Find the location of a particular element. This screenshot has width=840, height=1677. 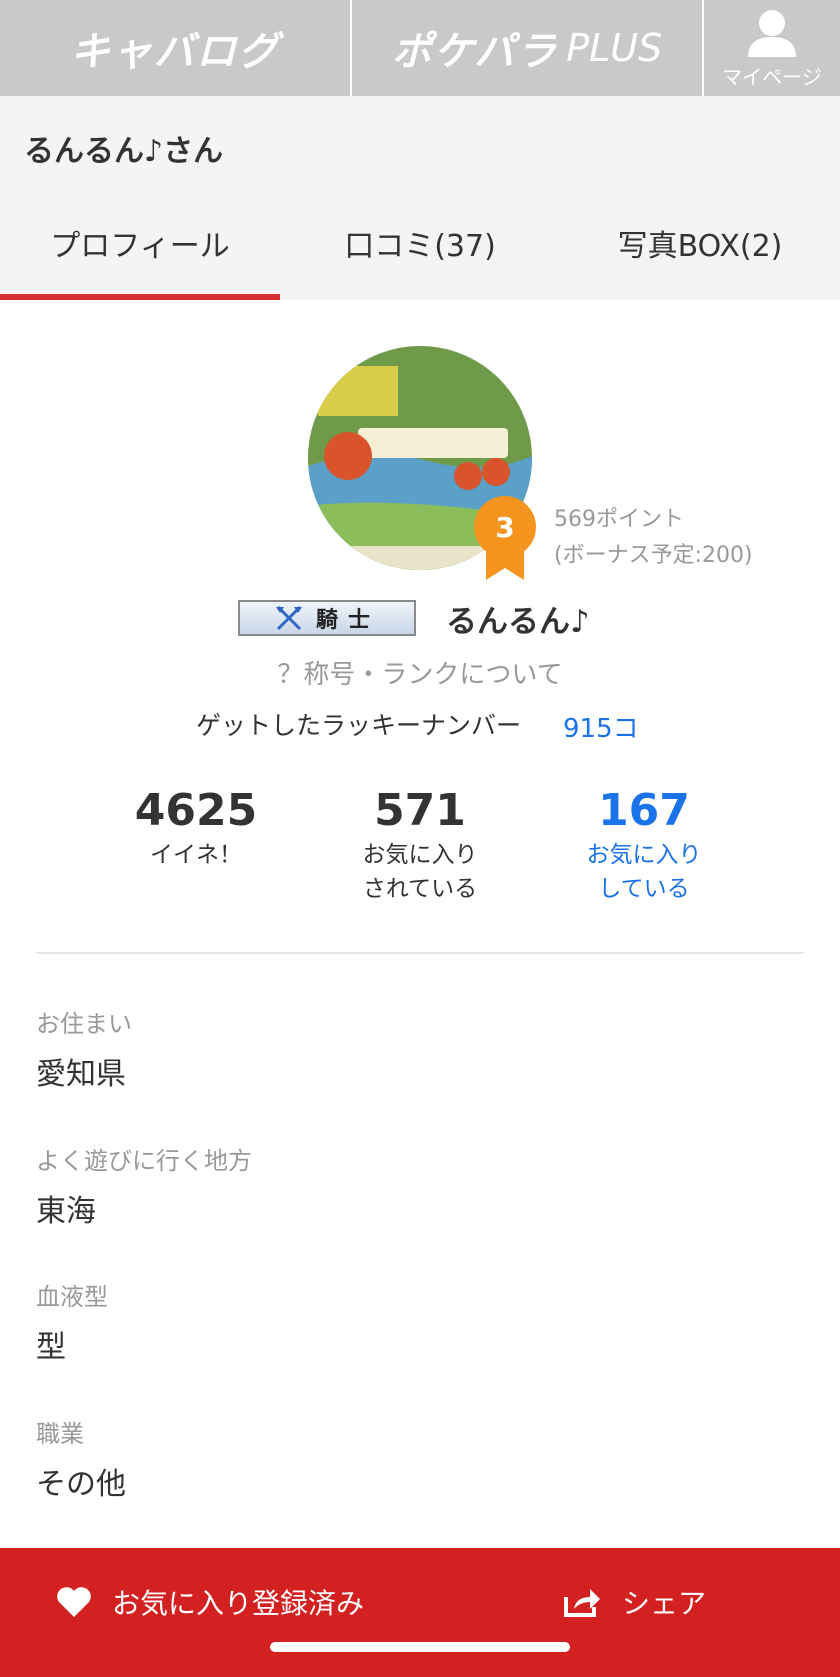

tab-photo-box: 写真BOX(2) is located at coordinates (700, 243).